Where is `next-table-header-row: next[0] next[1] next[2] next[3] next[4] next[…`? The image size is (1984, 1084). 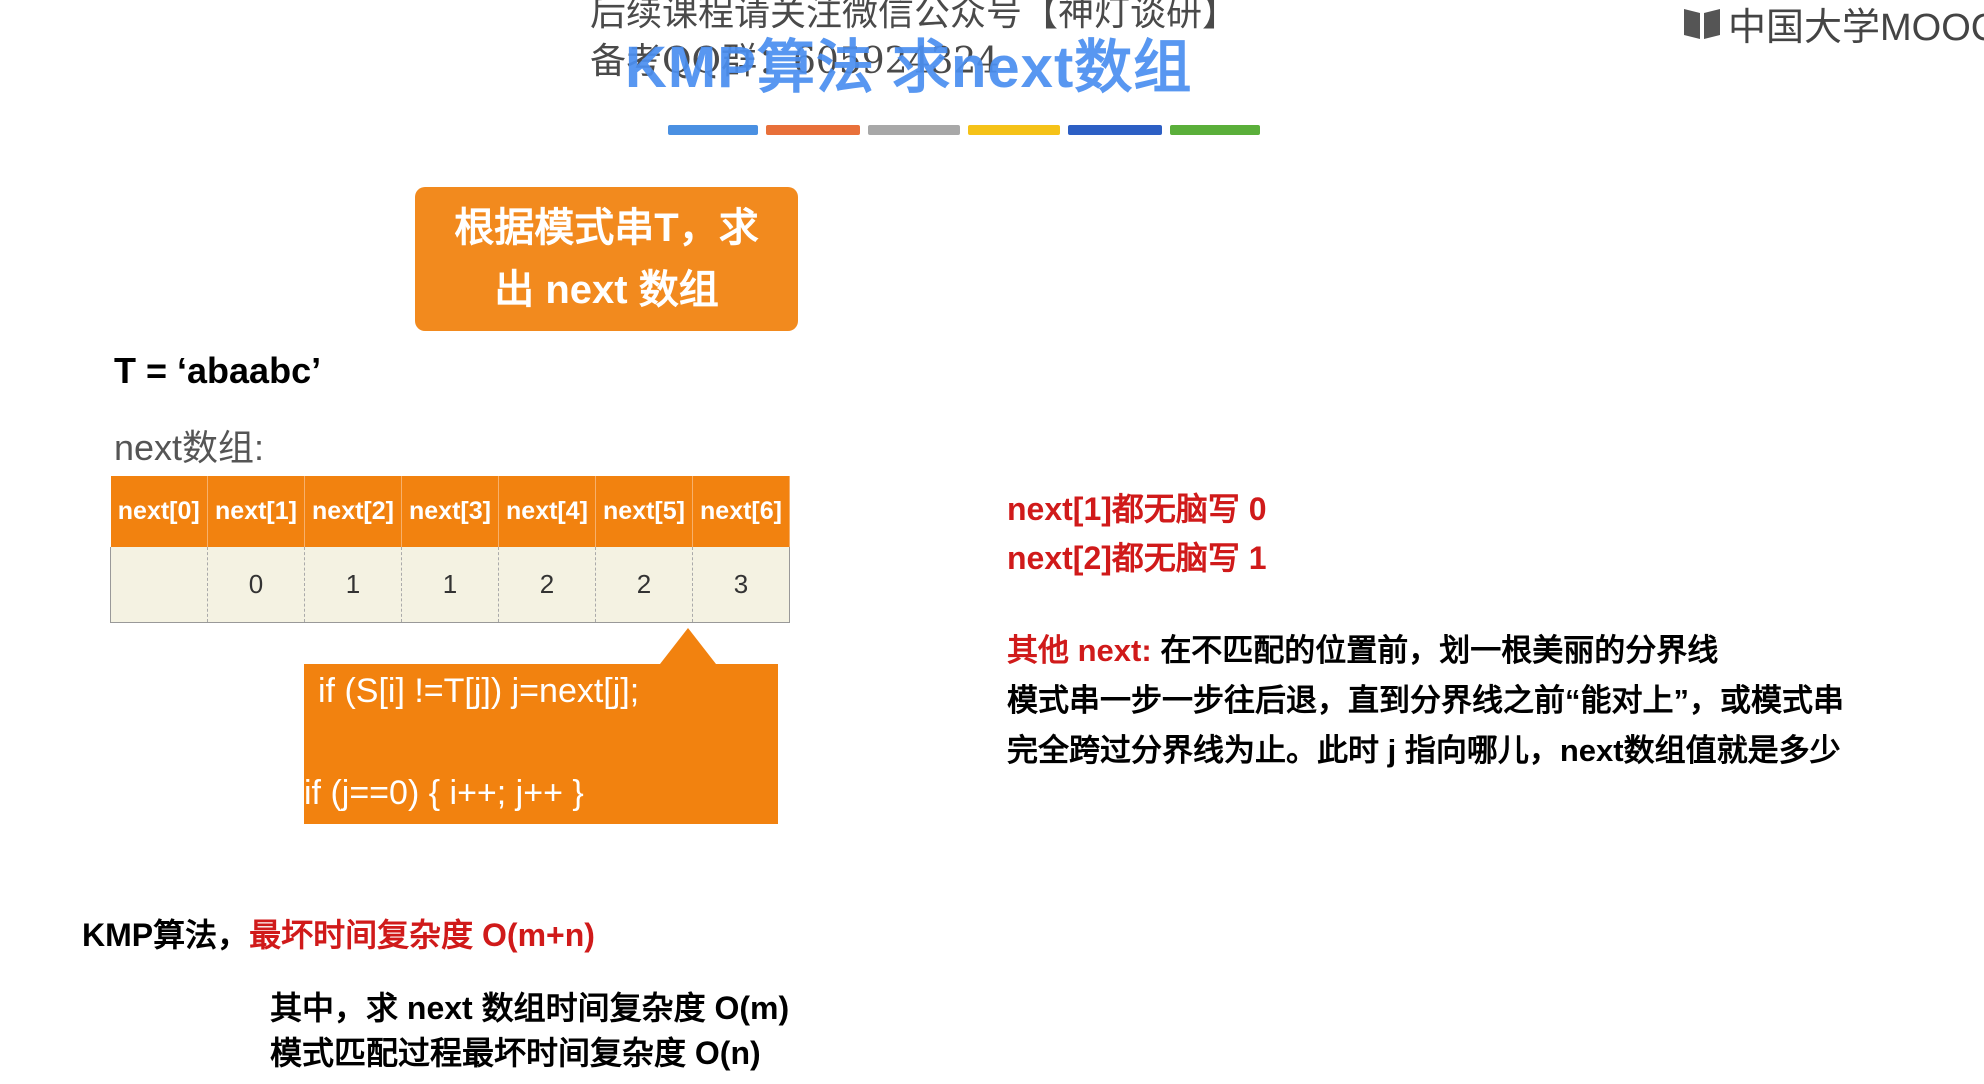 next-table-header-row: next[0] next[1] next[2] next[3] next[4] next[… is located at coordinates (450, 511).